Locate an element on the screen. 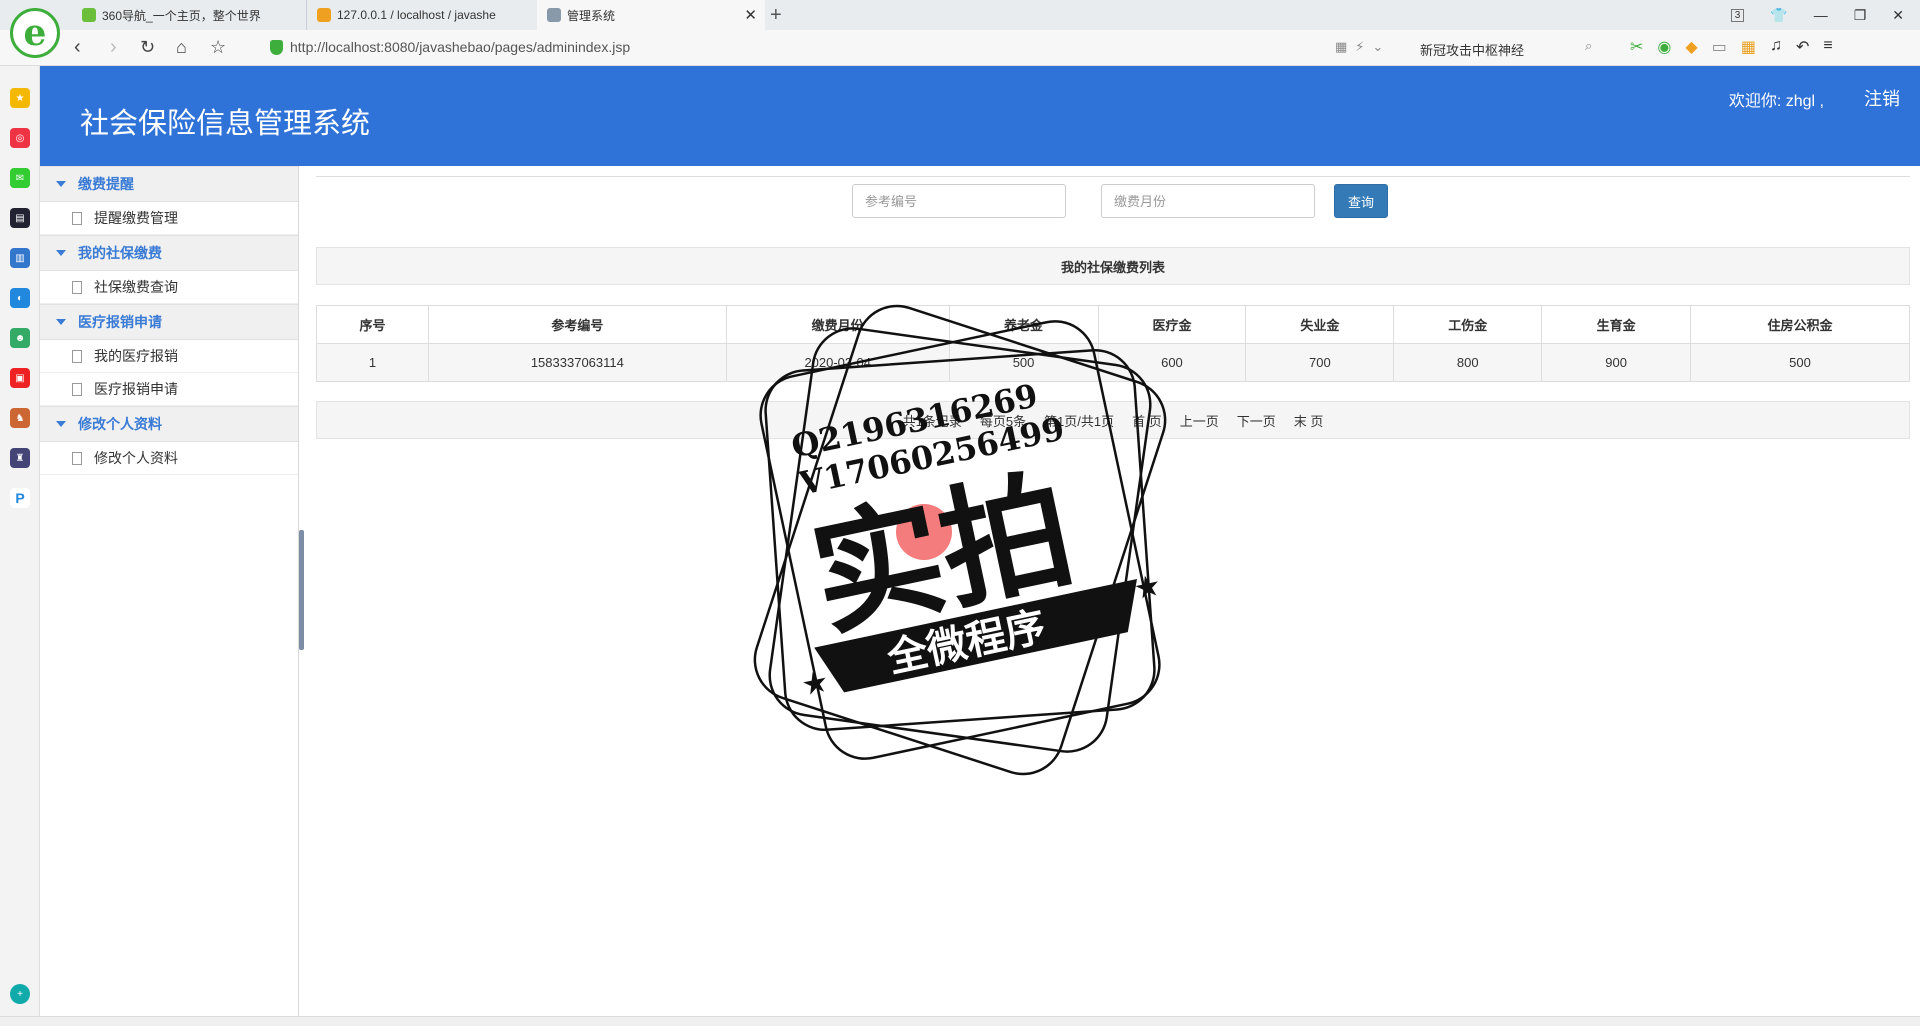  caret-down-icon is located at coordinates (61, 424).